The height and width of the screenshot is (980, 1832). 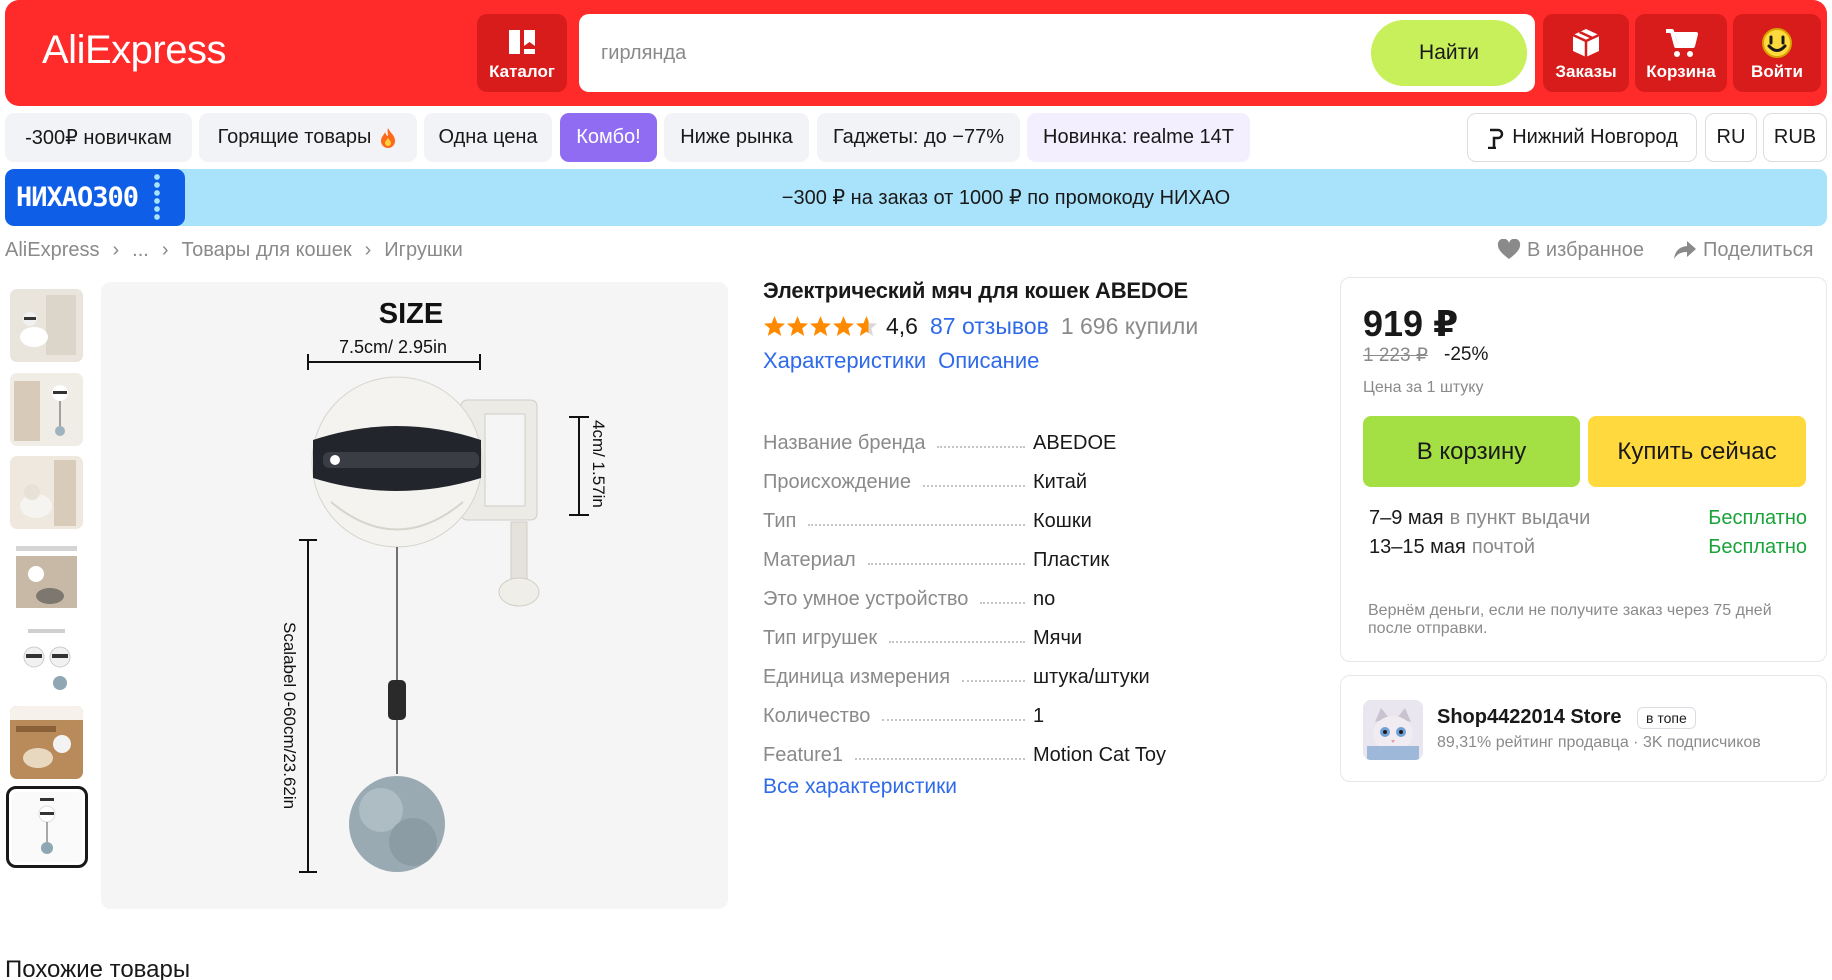 I want to click on search-input, so click(x=951, y=53).